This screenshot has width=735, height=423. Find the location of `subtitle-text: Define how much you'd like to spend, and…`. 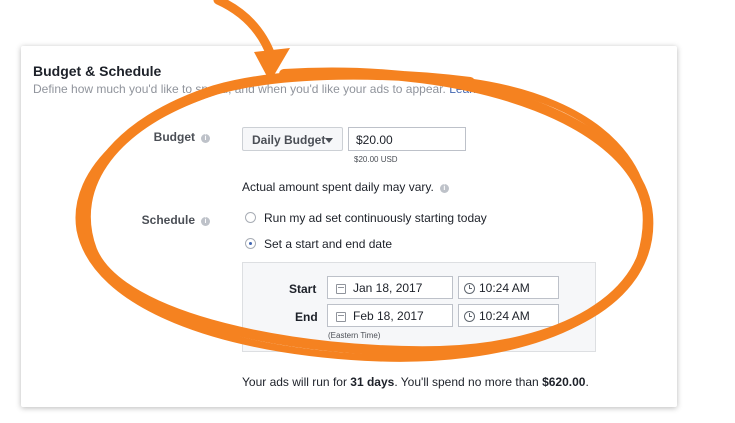

subtitle-text: Define how much you'd like to spend, and… is located at coordinates (239, 89).